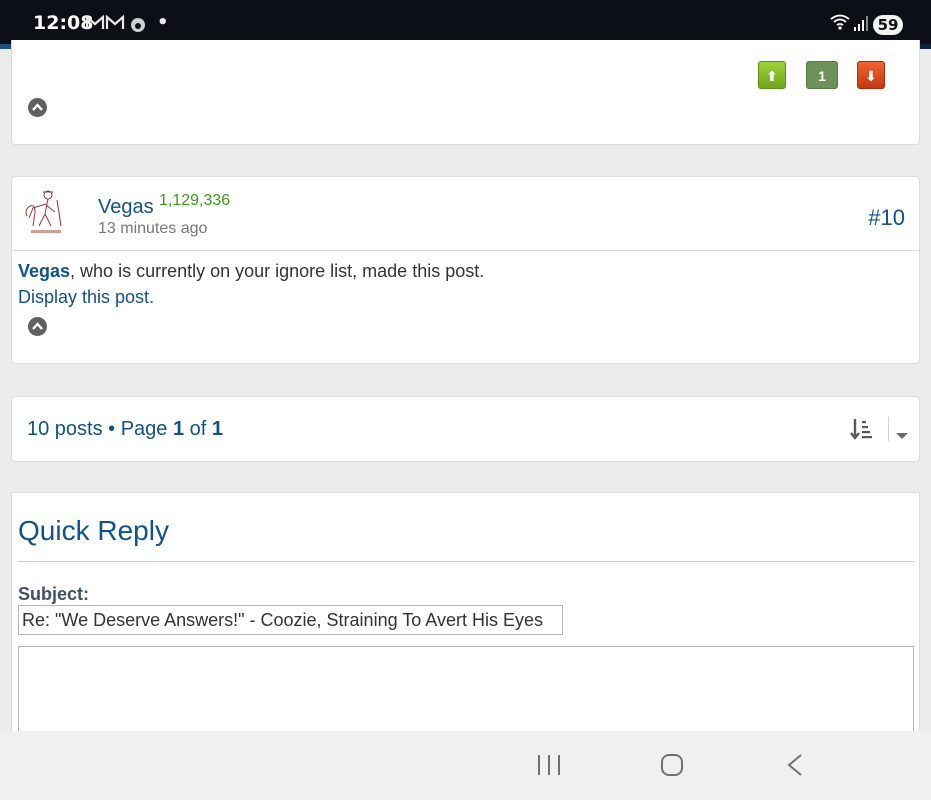  What do you see at coordinates (465, 22) in the screenshot?
I see `status-bar: 12:08 • 59` at bounding box center [465, 22].